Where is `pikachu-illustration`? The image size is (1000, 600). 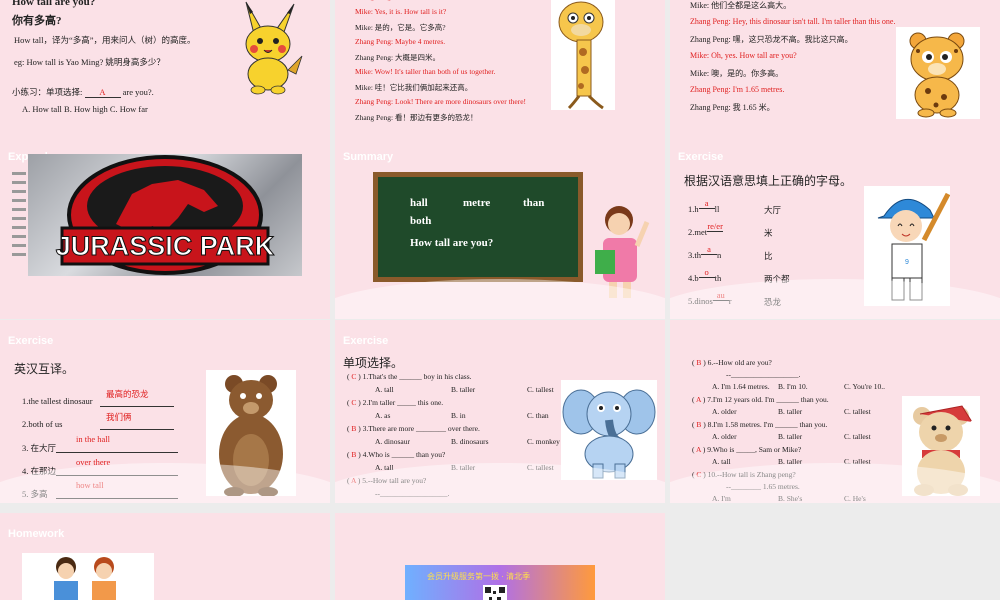
pikachu-illustration is located at coordinates (274, 48).